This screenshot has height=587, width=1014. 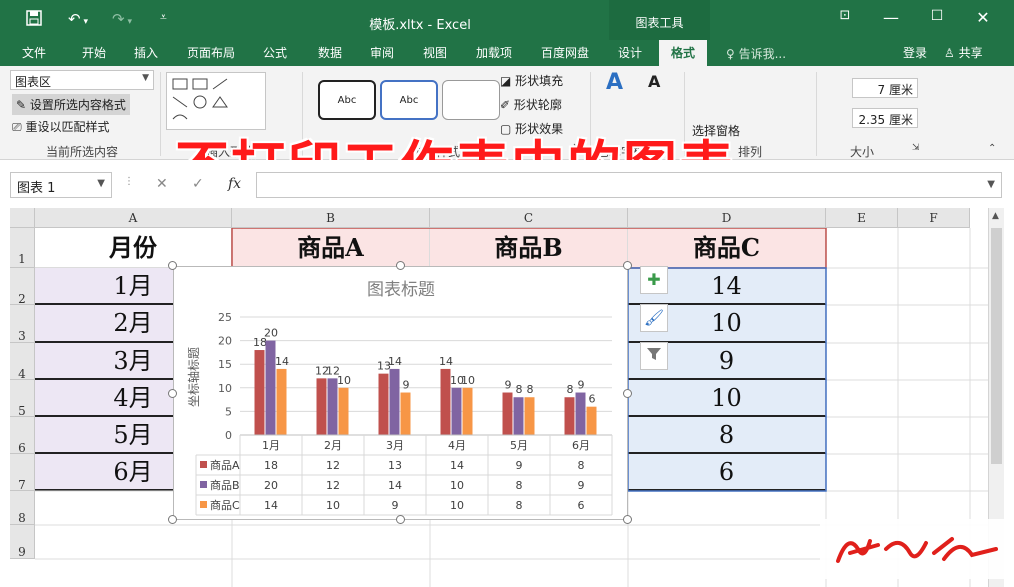 What do you see at coordinates (146, 52) in the screenshot?
I see `tab-insert: 插入` at bounding box center [146, 52].